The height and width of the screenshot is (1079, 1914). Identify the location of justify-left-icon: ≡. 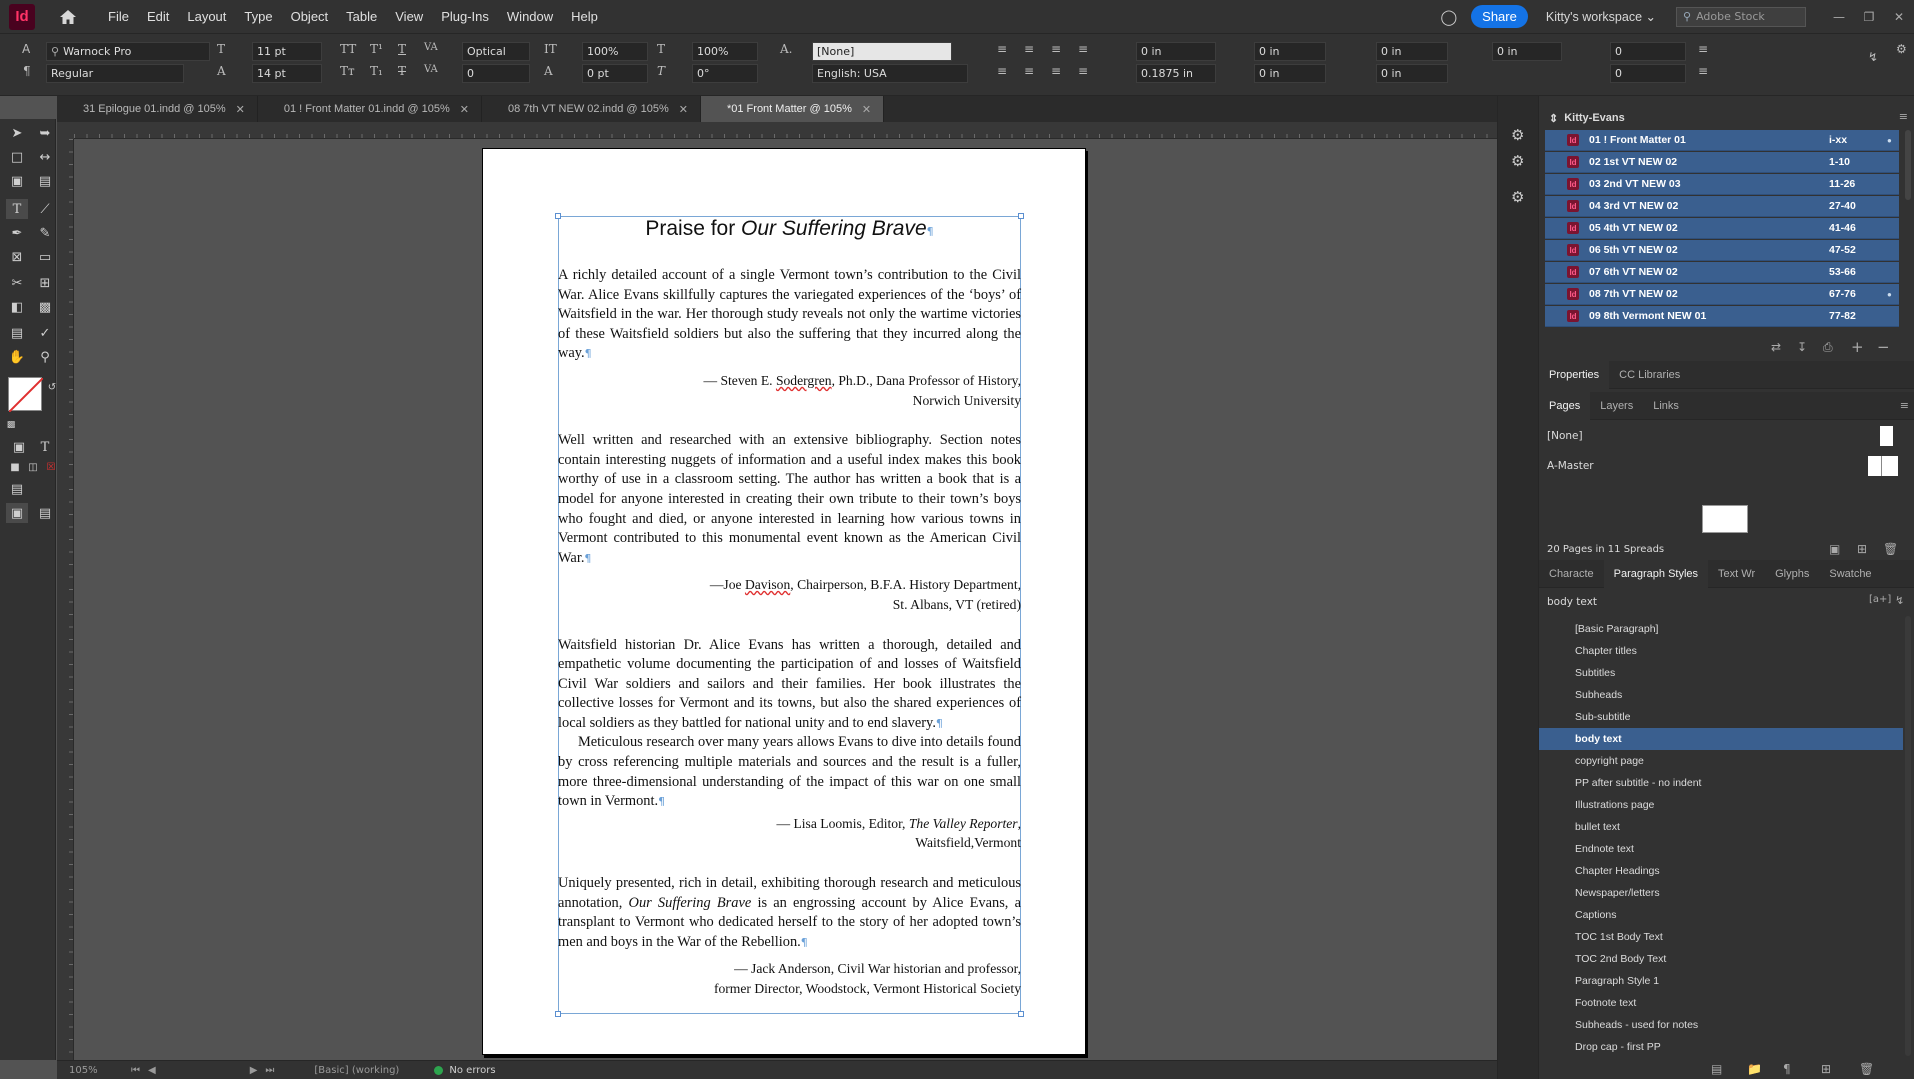
(1002, 71).